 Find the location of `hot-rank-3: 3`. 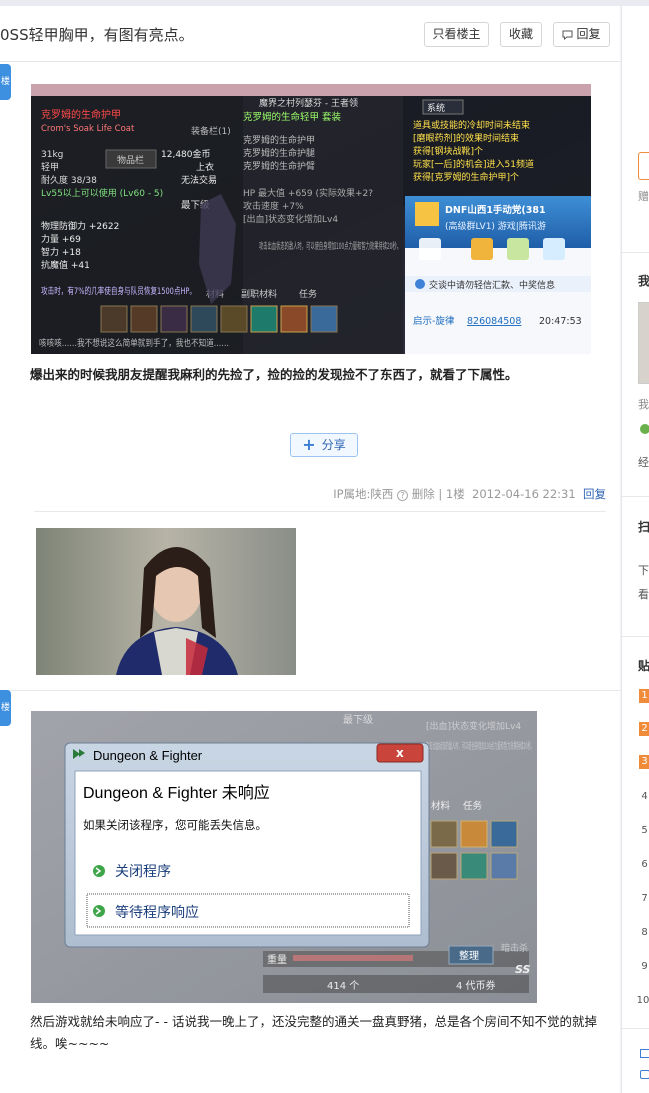

hot-rank-3: 3 is located at coordinates (644, 762).